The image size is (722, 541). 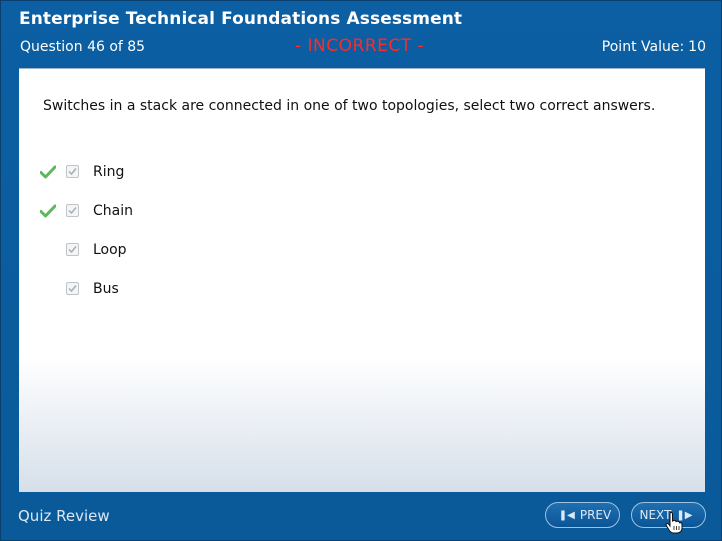 What do you see at coordinates (106, 289) in the screenshot?
I see `answer-label: Bus` at bounding box center [106, 289].